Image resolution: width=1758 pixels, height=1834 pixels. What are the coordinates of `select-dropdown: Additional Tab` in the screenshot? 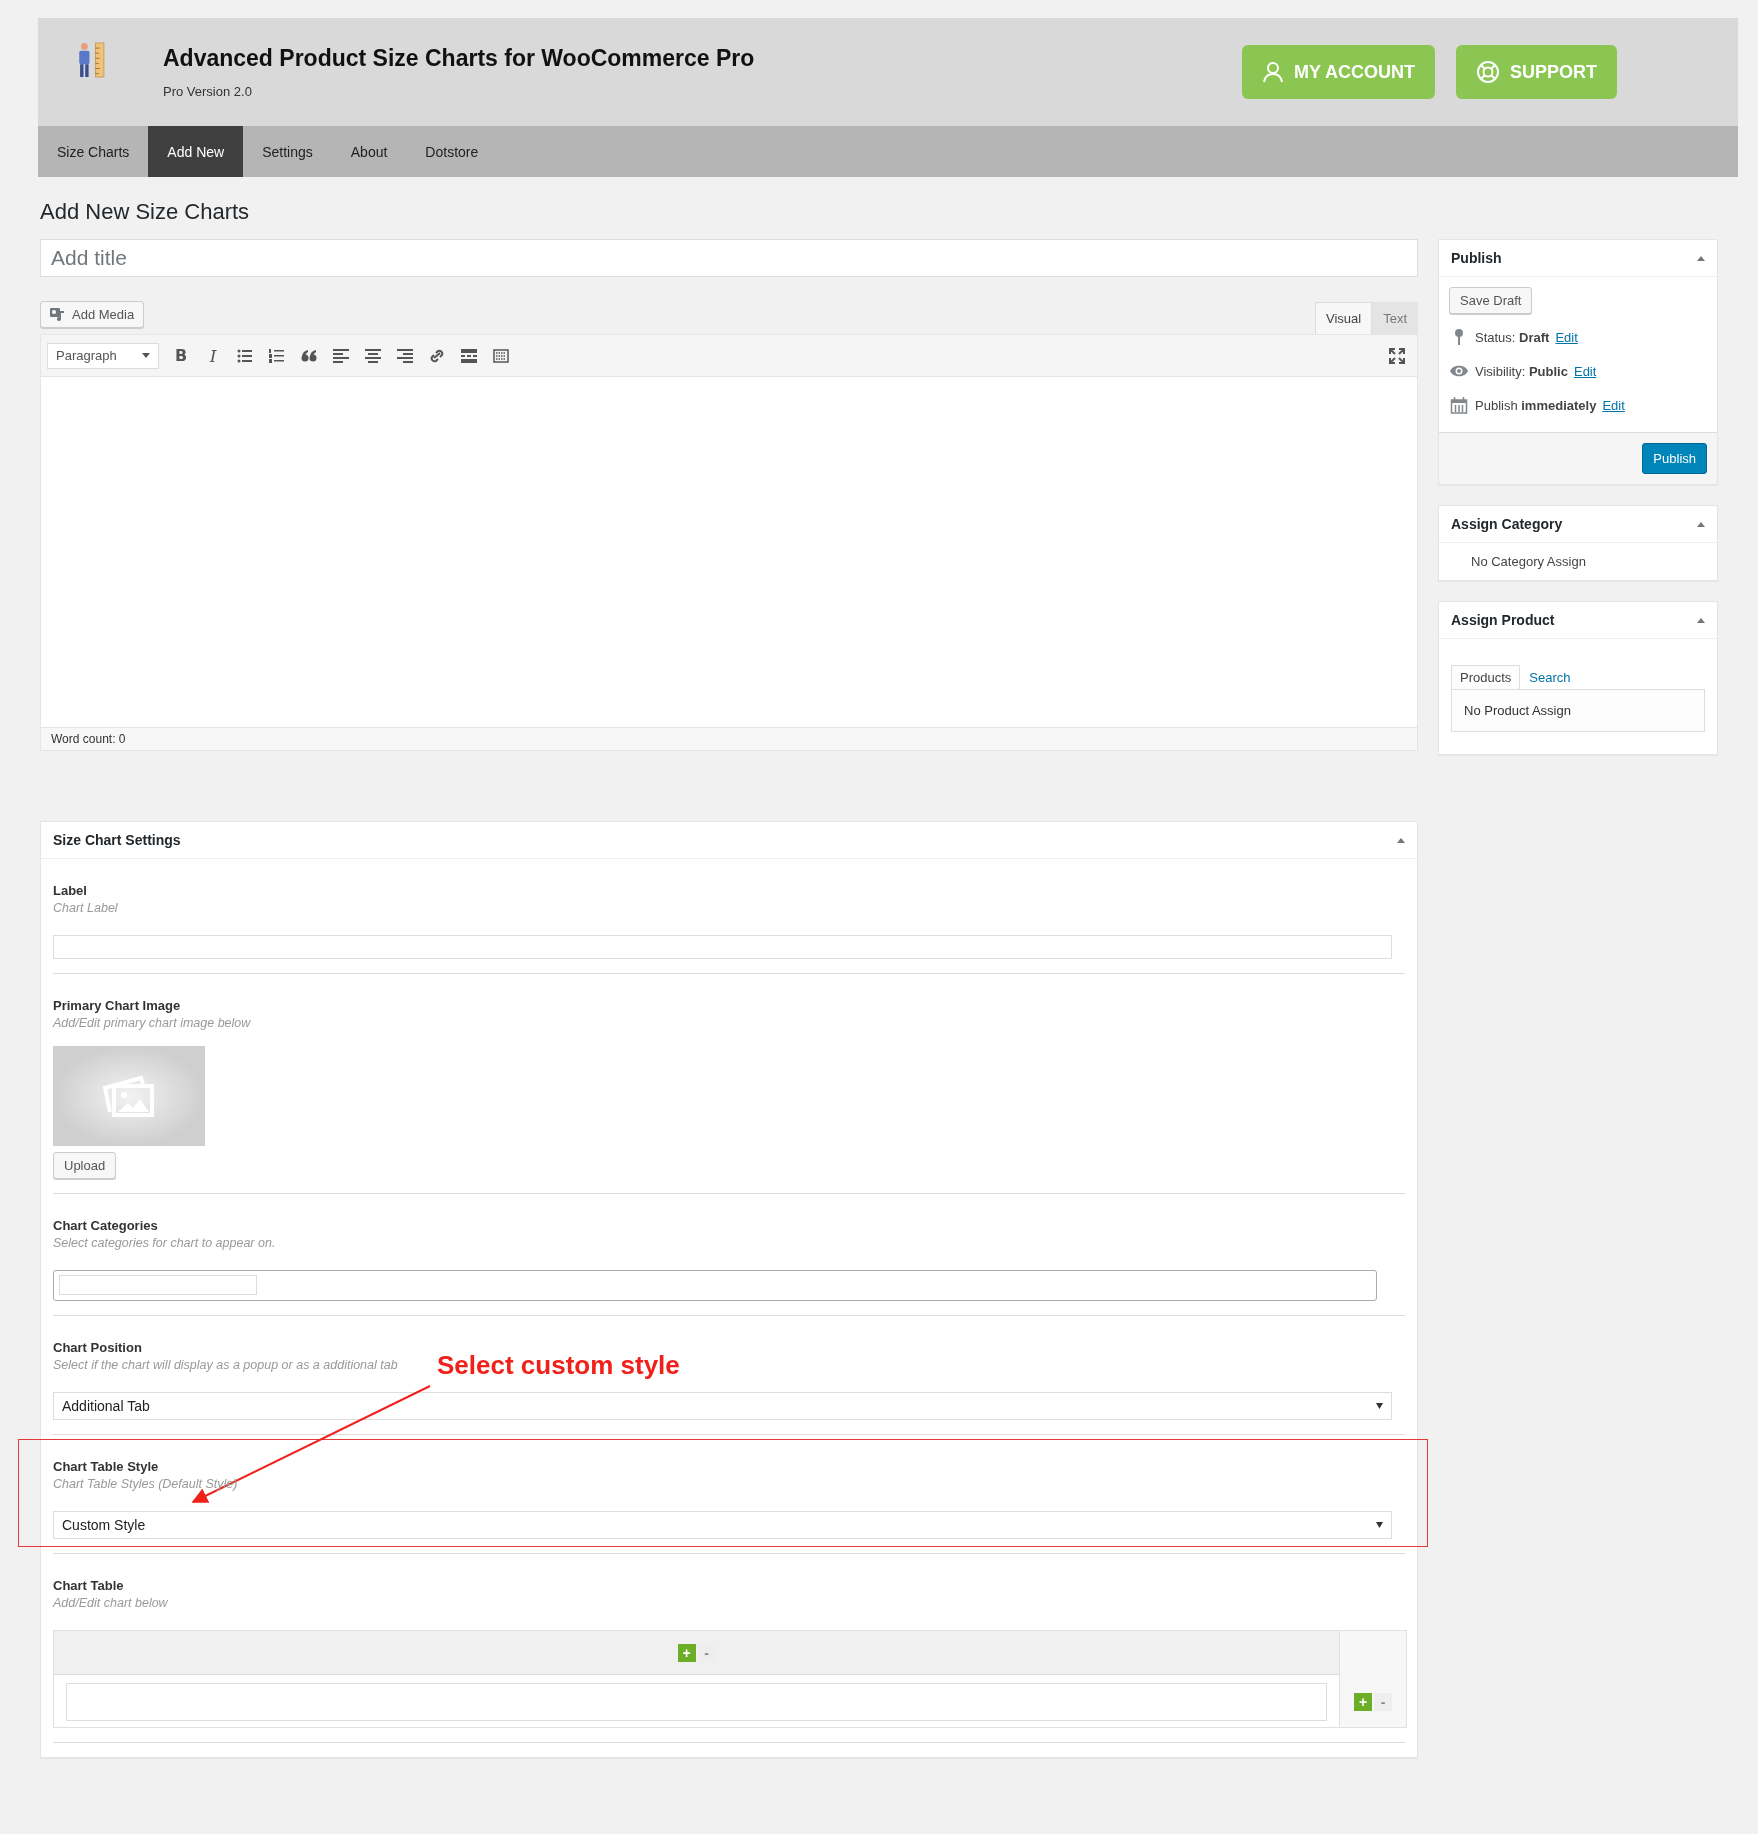 It's located at (722, 1406).